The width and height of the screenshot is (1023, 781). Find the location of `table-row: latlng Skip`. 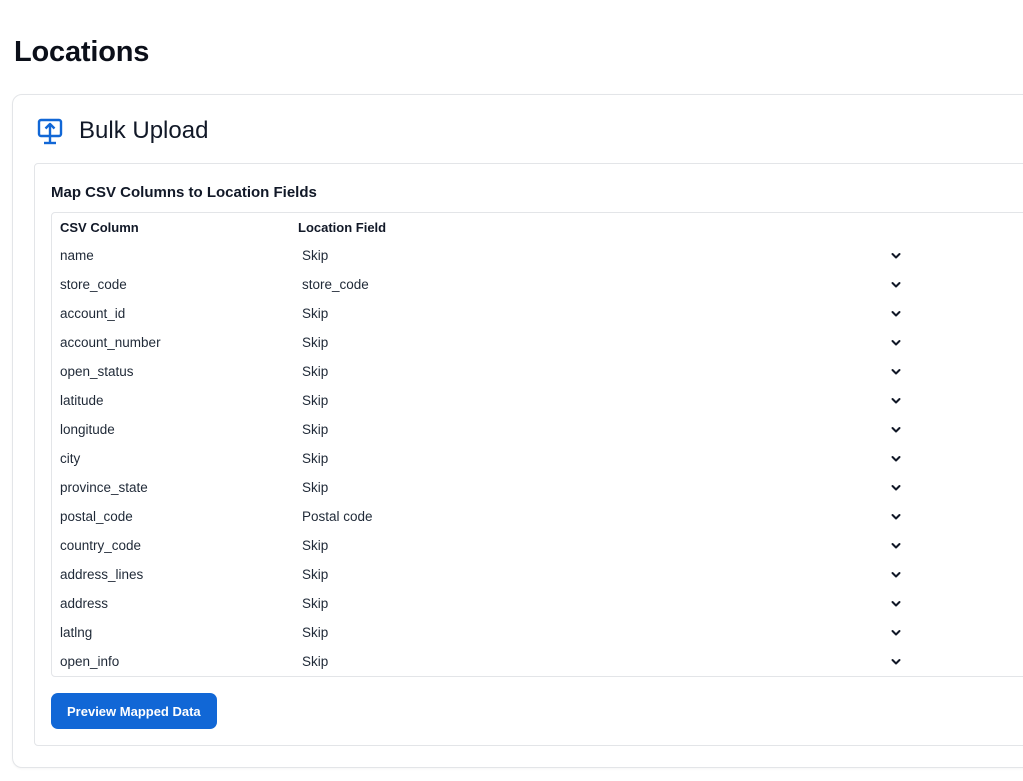

table-row: latlng Skip is located at coordinates (537, 632).